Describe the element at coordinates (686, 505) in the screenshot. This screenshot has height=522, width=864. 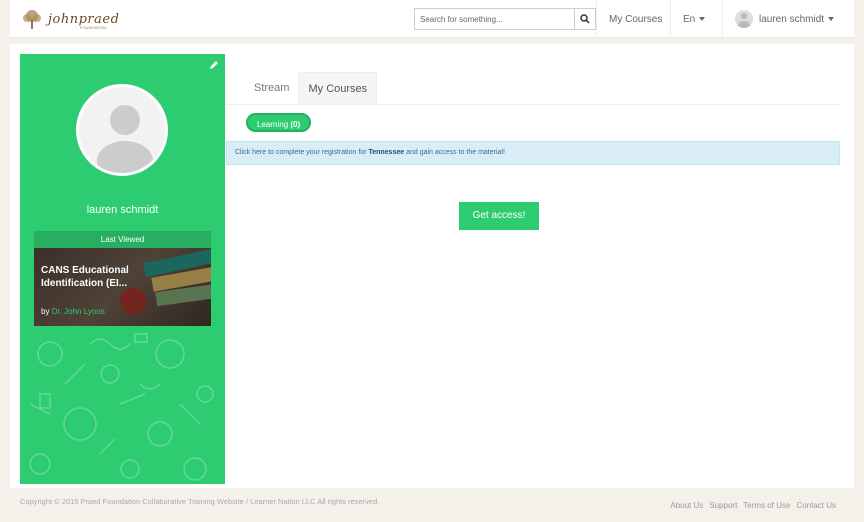
I see `footer-link-about: About Us` at that location.